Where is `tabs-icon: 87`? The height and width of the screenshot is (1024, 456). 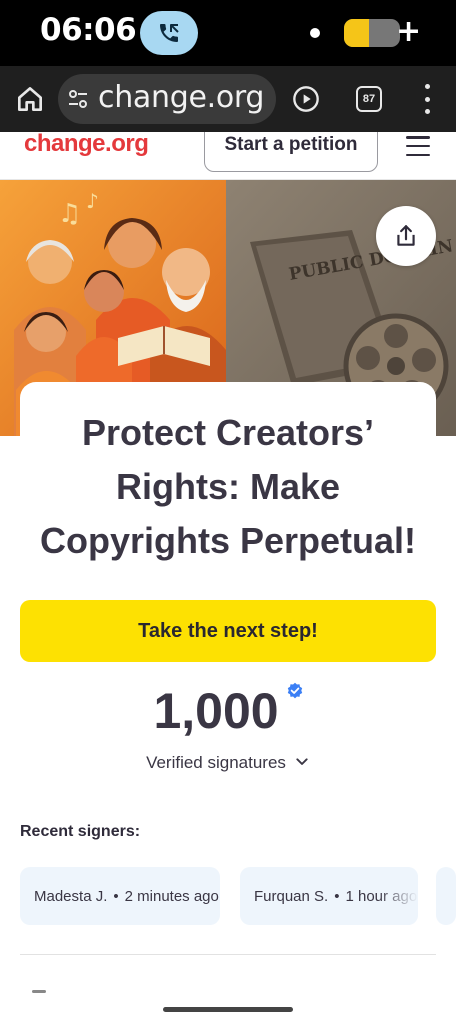
tabs-icon: 87 is located at coordinates (369, 99).